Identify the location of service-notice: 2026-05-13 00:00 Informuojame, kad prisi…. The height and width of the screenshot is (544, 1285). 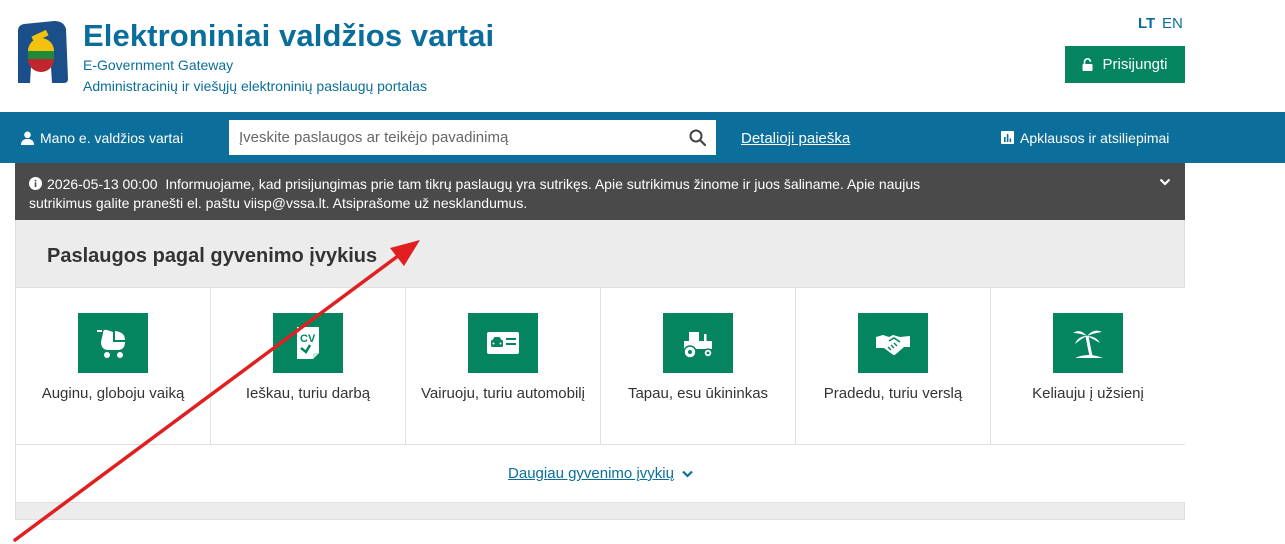
(600, 191).